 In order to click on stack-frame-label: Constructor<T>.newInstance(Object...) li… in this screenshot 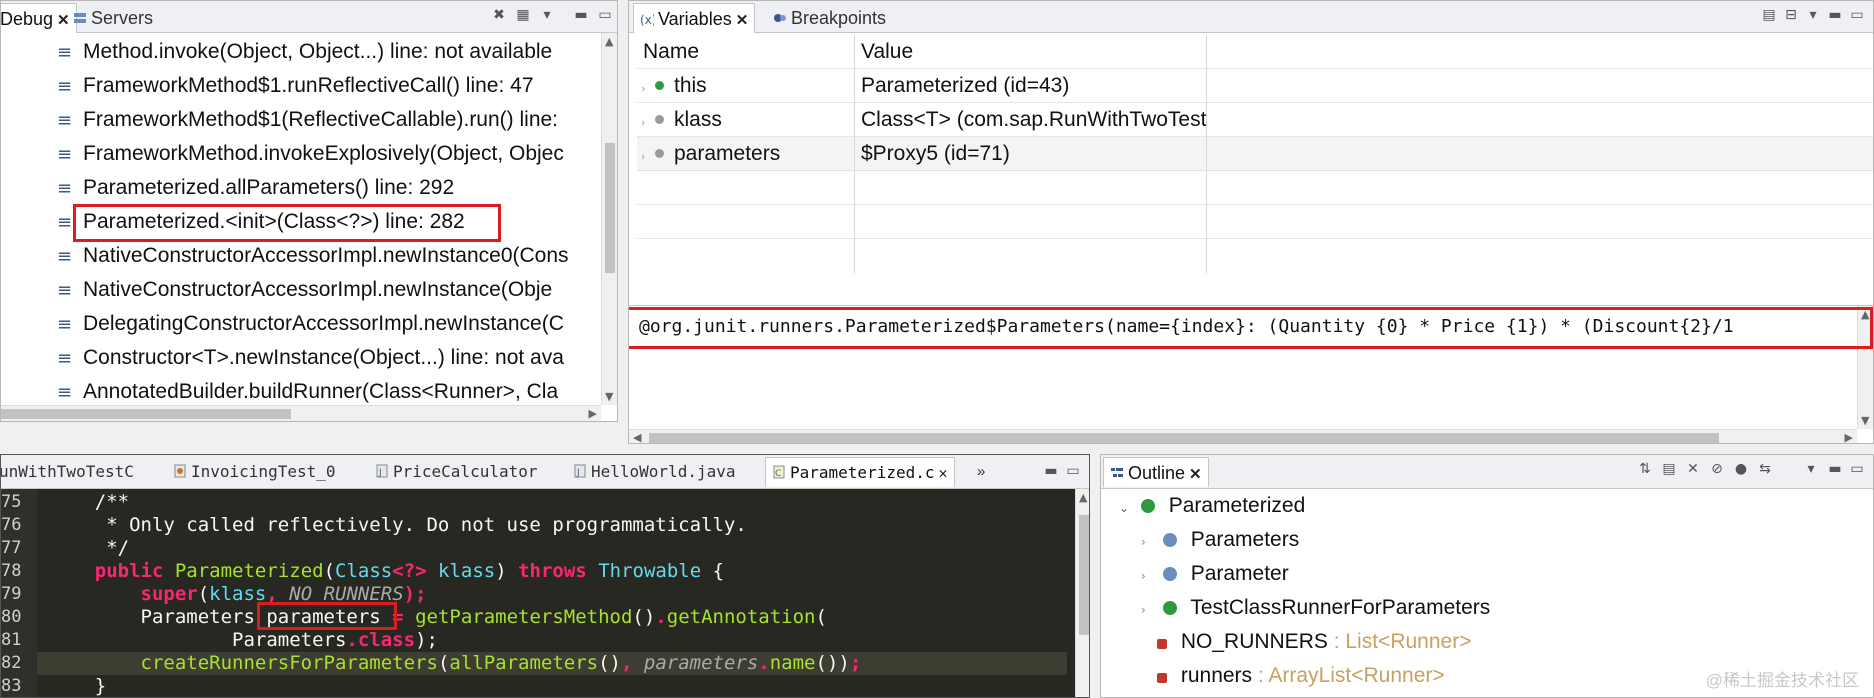, I will do `click(323, 357)`.